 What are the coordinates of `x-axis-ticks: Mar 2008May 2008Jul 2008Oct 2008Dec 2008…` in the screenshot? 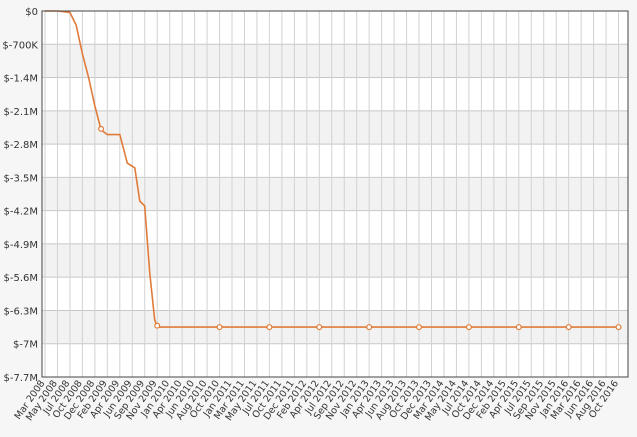 It's located at (317, 400).